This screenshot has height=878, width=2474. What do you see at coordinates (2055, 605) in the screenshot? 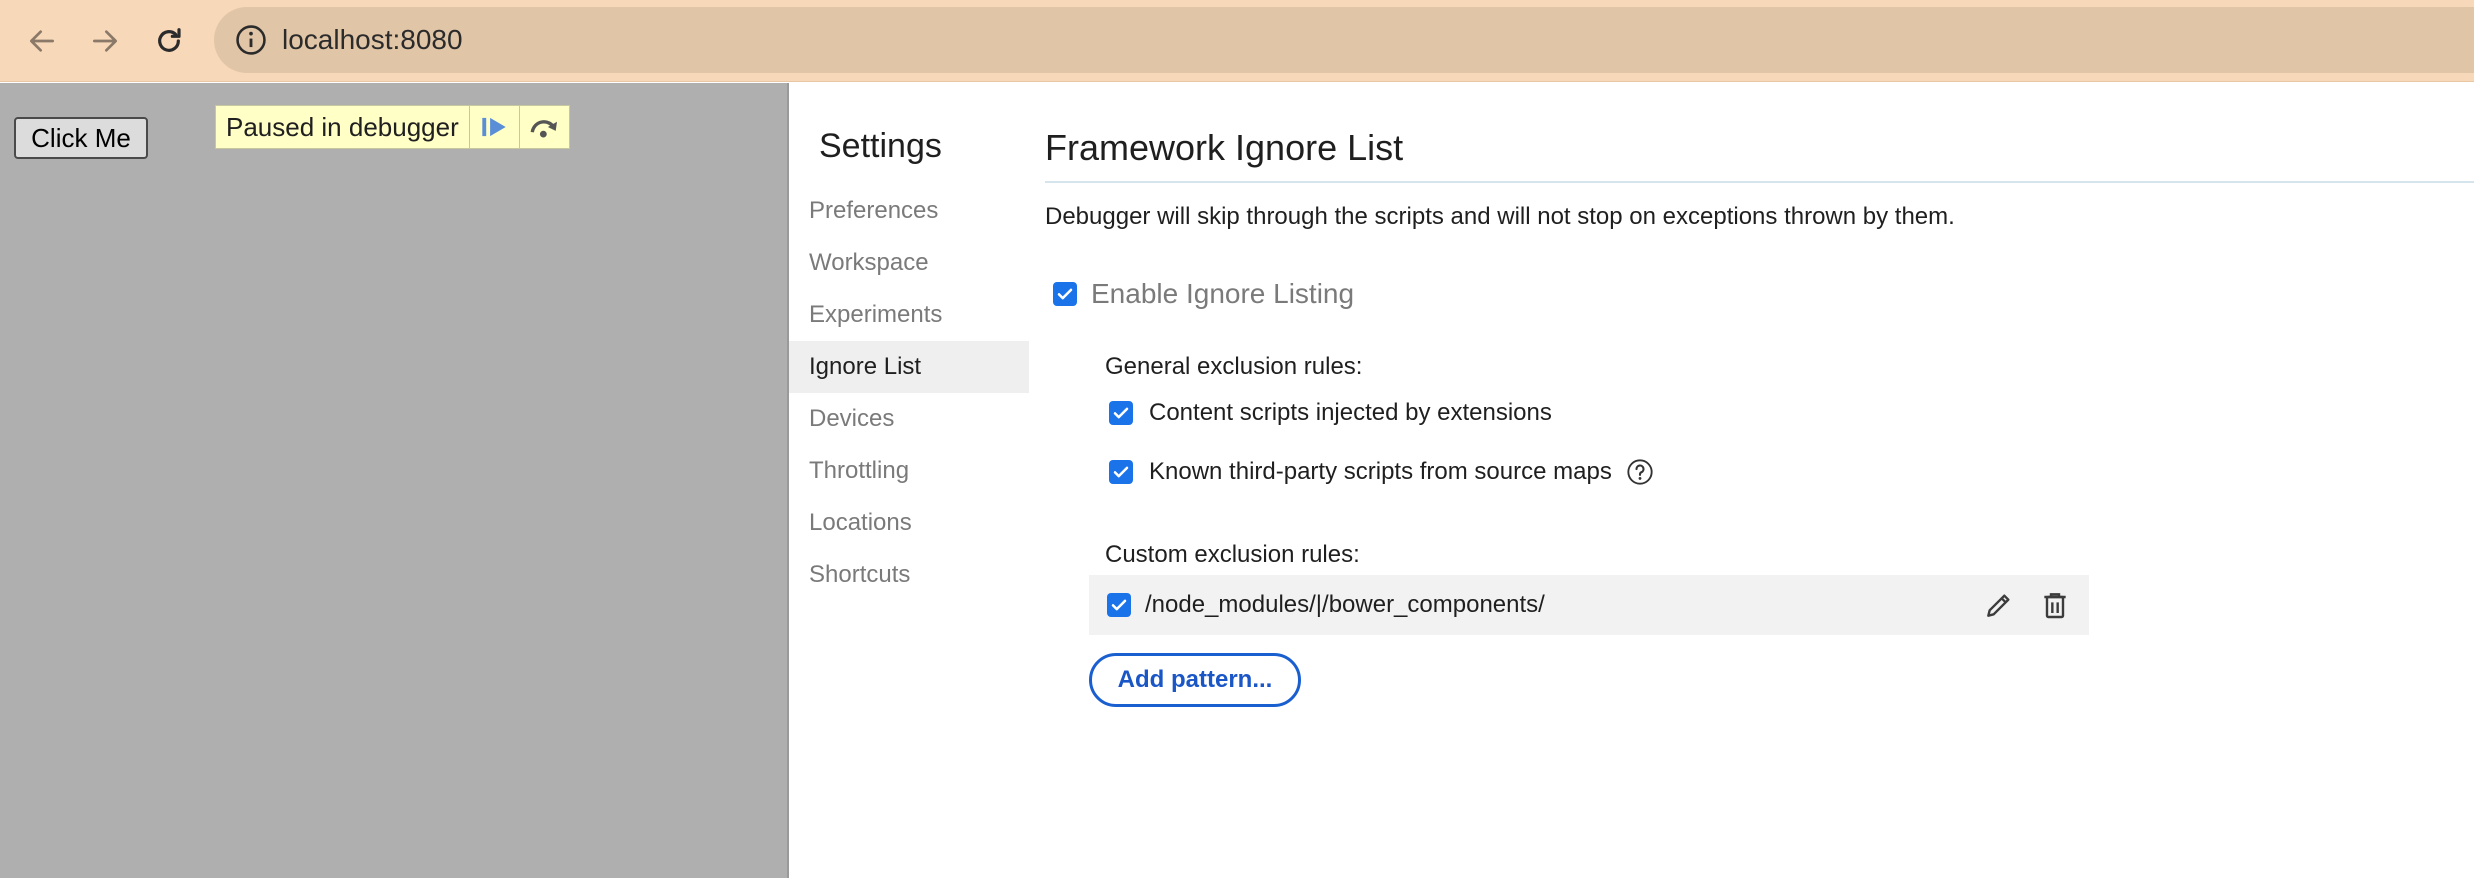
I see `trash-icon` at bounding box center [2055, 605].